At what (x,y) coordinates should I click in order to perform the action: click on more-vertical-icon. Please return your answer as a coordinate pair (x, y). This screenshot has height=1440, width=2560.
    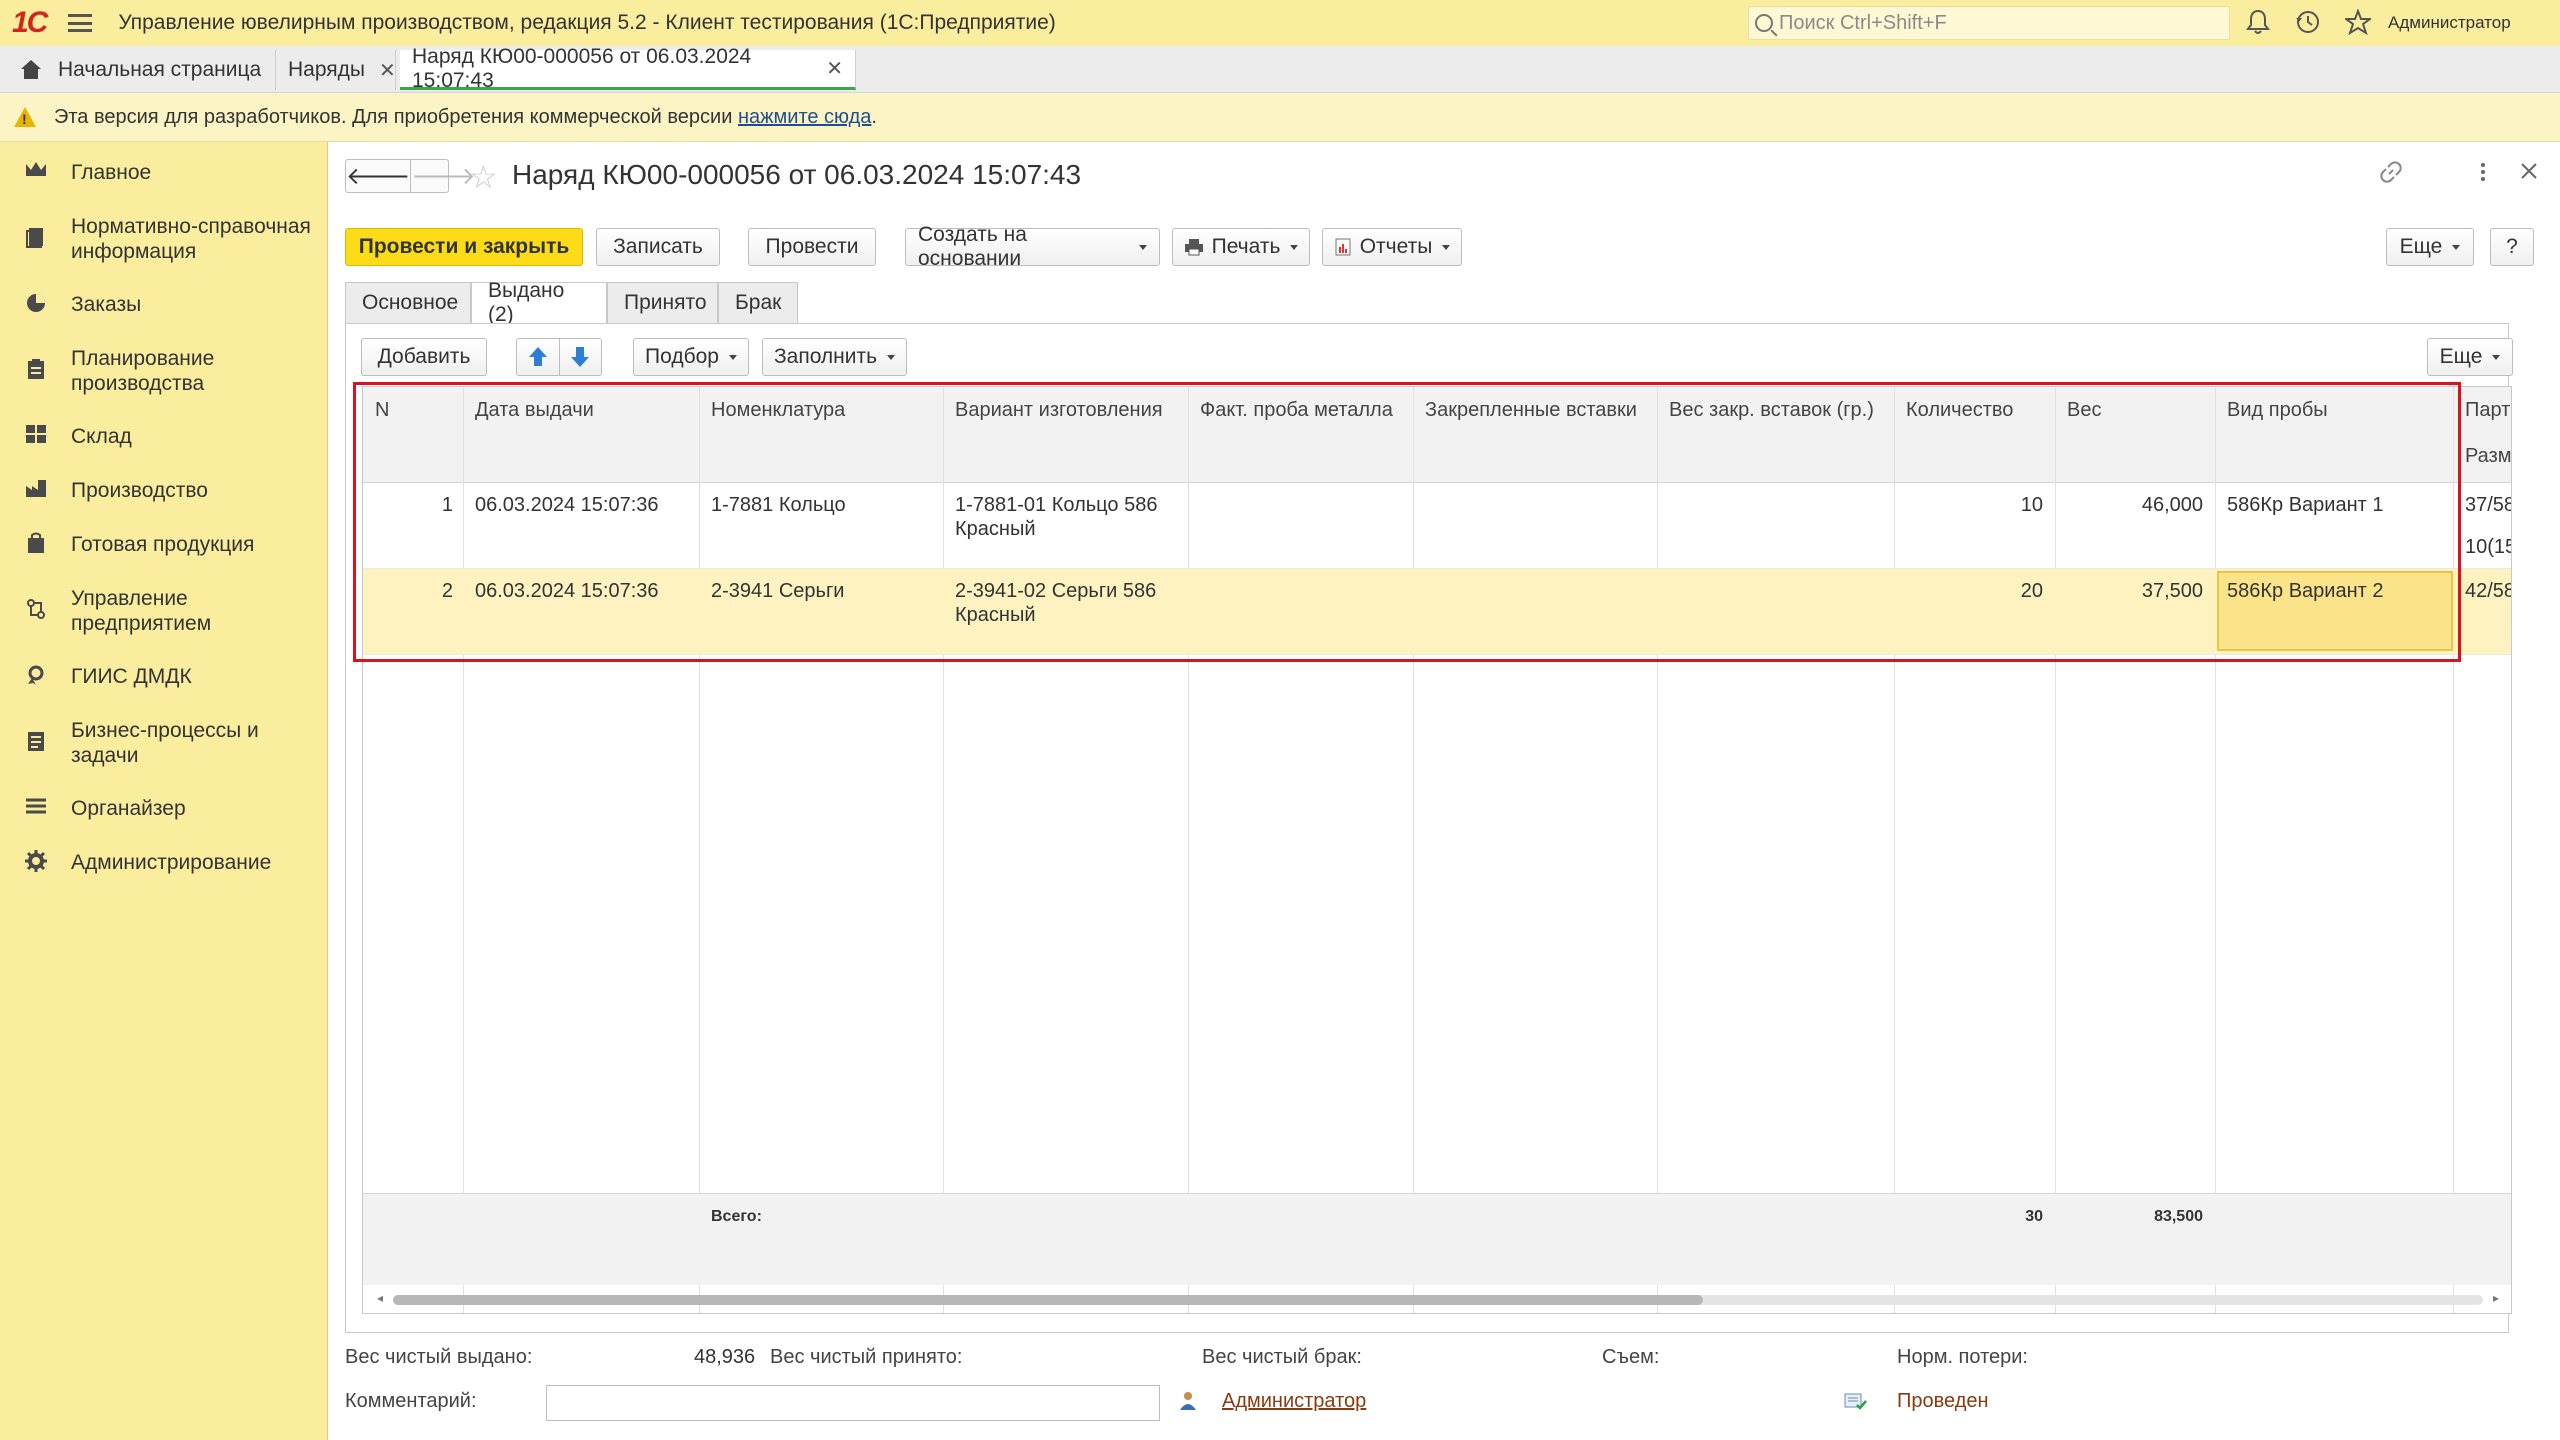
    Looking at the image, I should click on (2483, 175).